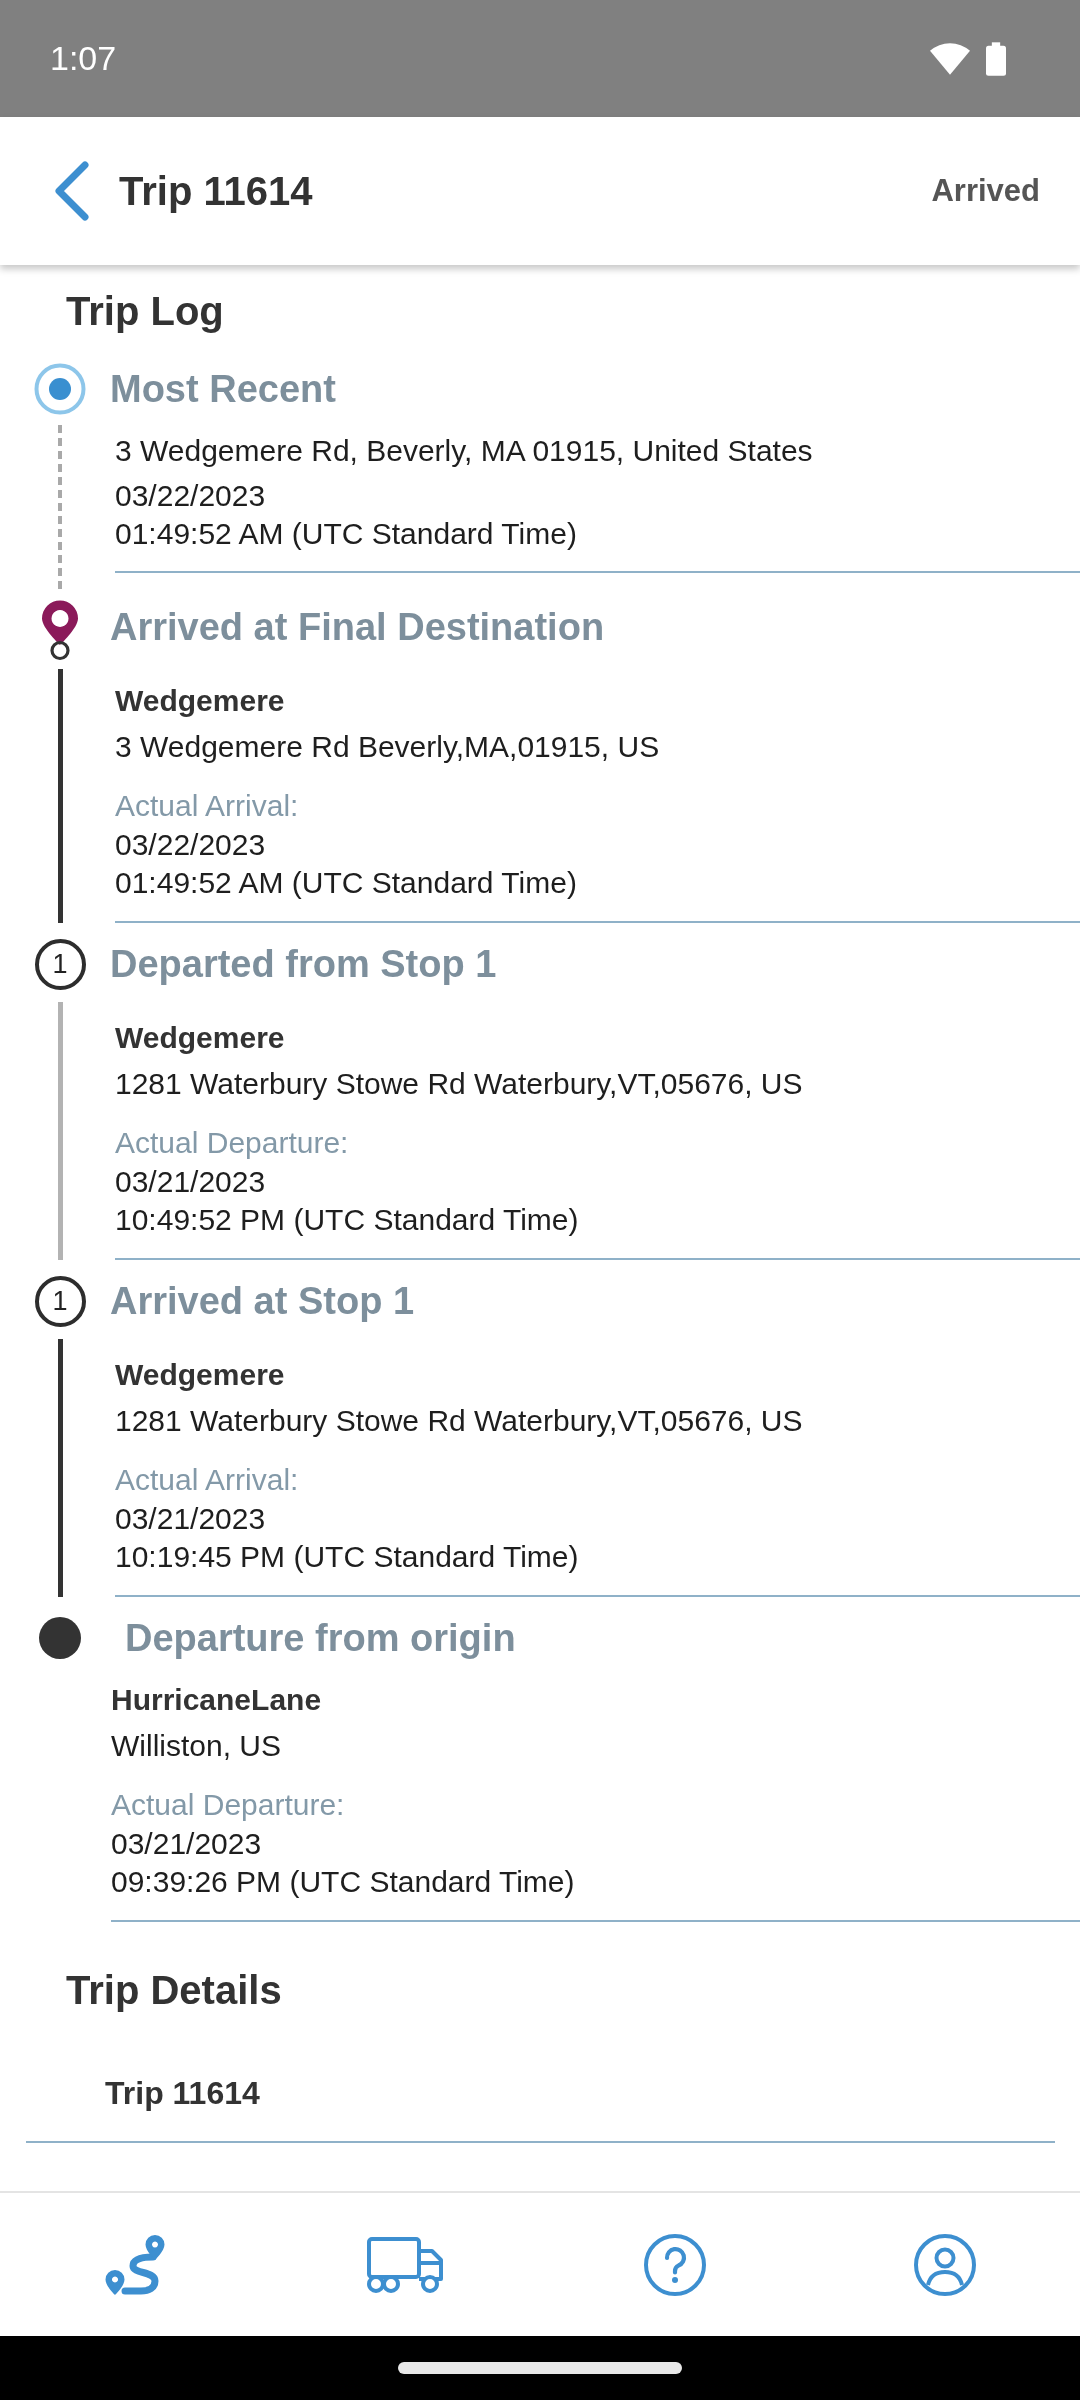 The image size is (1080, 2400). Describe the element at coordinates (405, 2264) in the screenshot. I see `truck-icon` at that location.